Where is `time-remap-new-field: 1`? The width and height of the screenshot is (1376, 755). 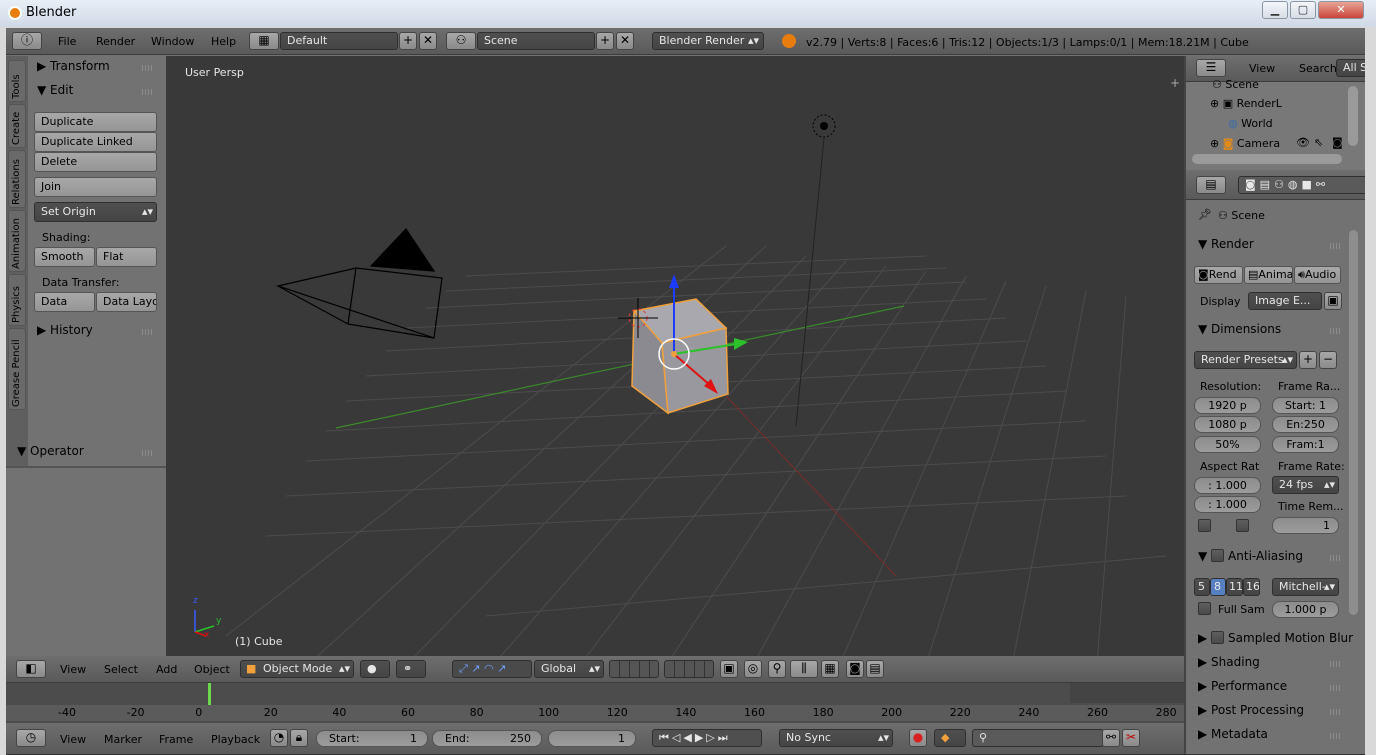 time-remap-new-field: 1 is located at coordinates (1305, 525).